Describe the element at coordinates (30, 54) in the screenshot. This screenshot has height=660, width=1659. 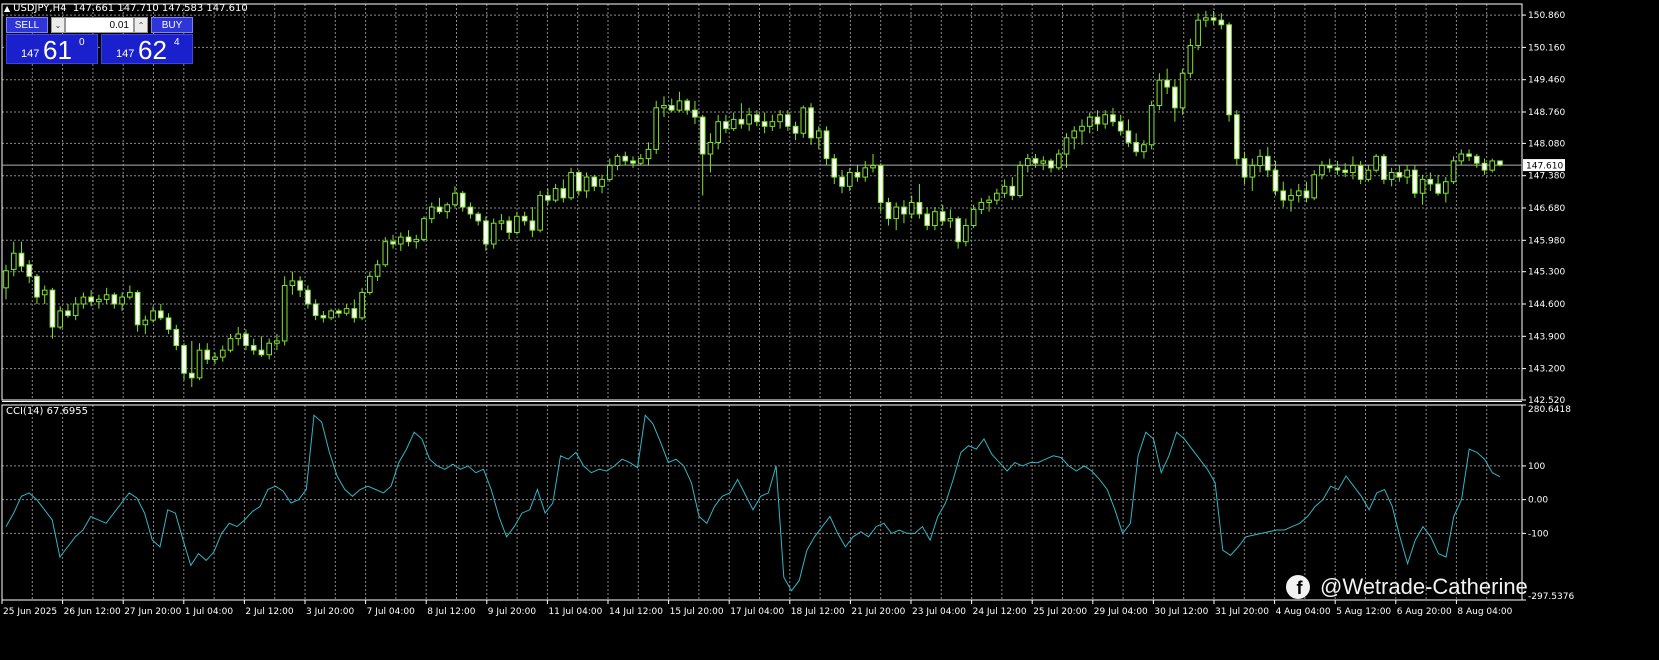
I see `sell-price-prefix: 147` at that location.